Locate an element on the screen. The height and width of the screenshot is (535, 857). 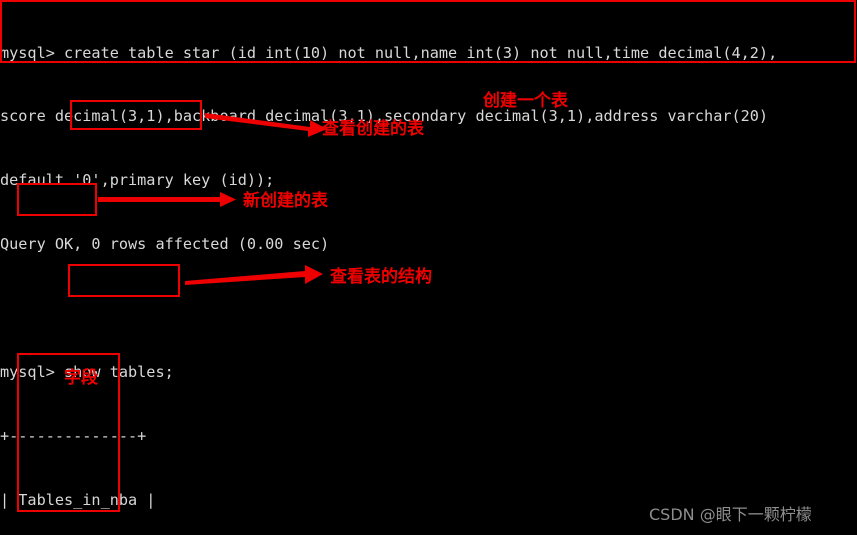
terminal-line: mysql> show tables; is located at coordinates (87, 372).